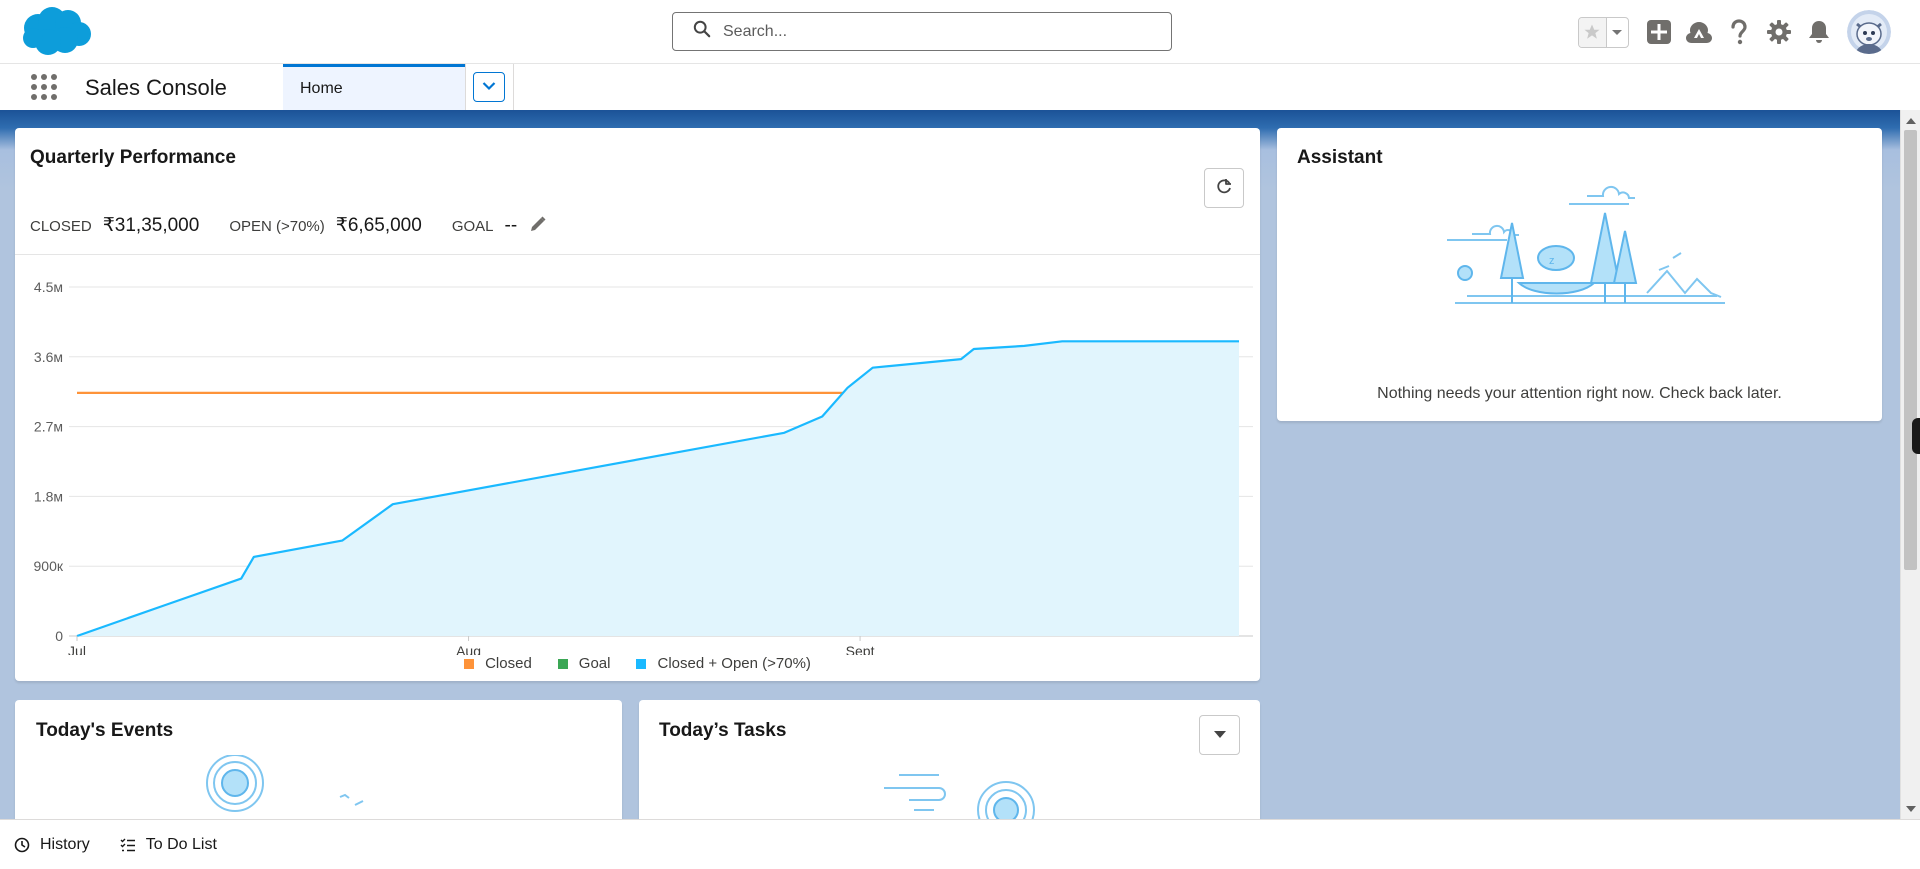 The width and height of the screenshot is (1920, 869). What do you see at coordinates (61, 226) in the screenshot?
I see `closed-label: CLOSED` at bounding box center [61, 226].